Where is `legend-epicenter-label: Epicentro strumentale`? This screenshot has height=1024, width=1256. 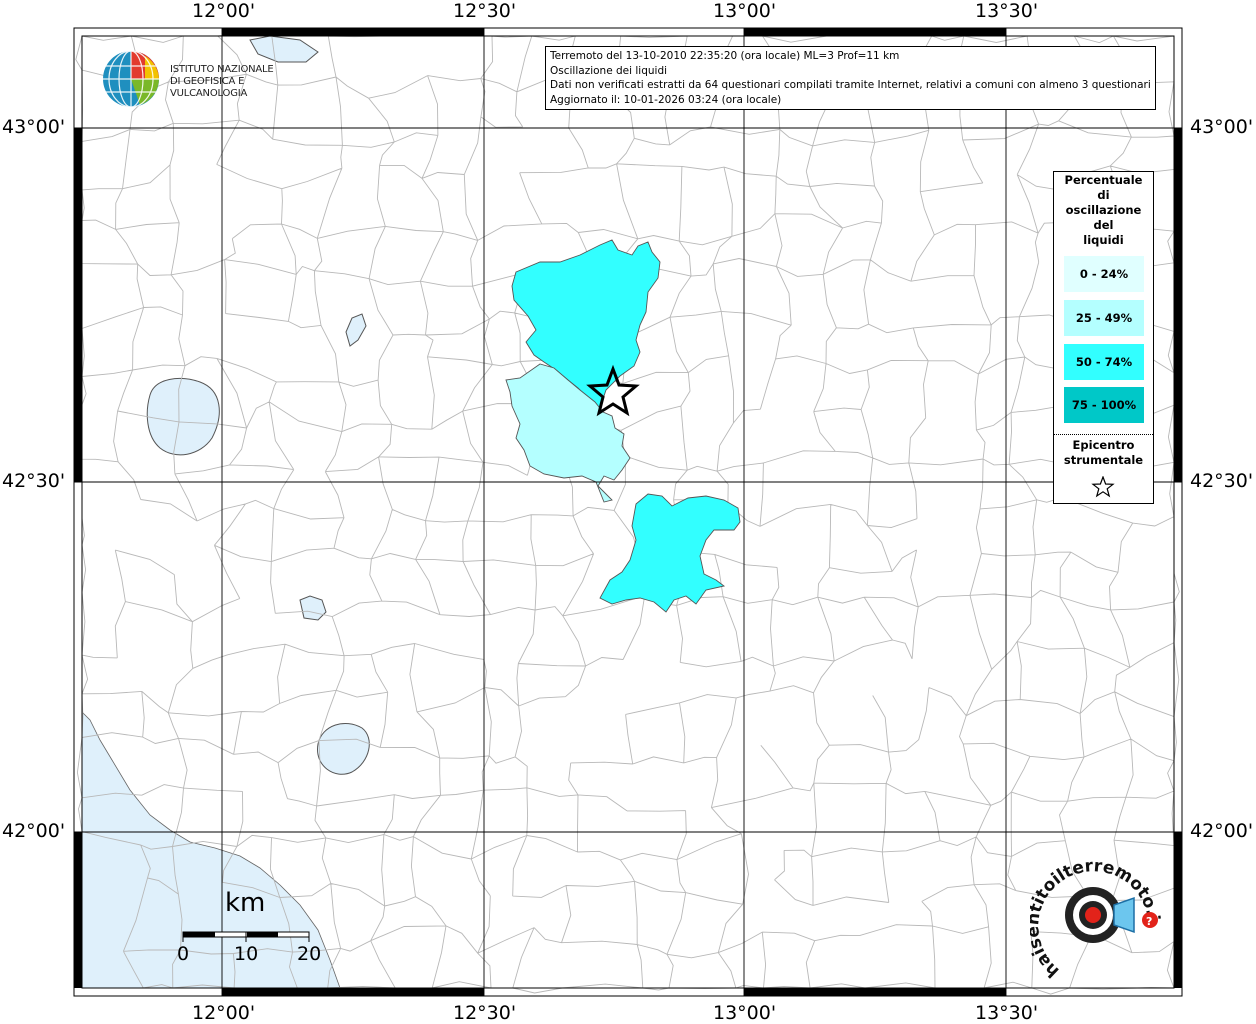
legend-epicenter-label: Epicentro strumentale is located at coordinates (1103, 453).